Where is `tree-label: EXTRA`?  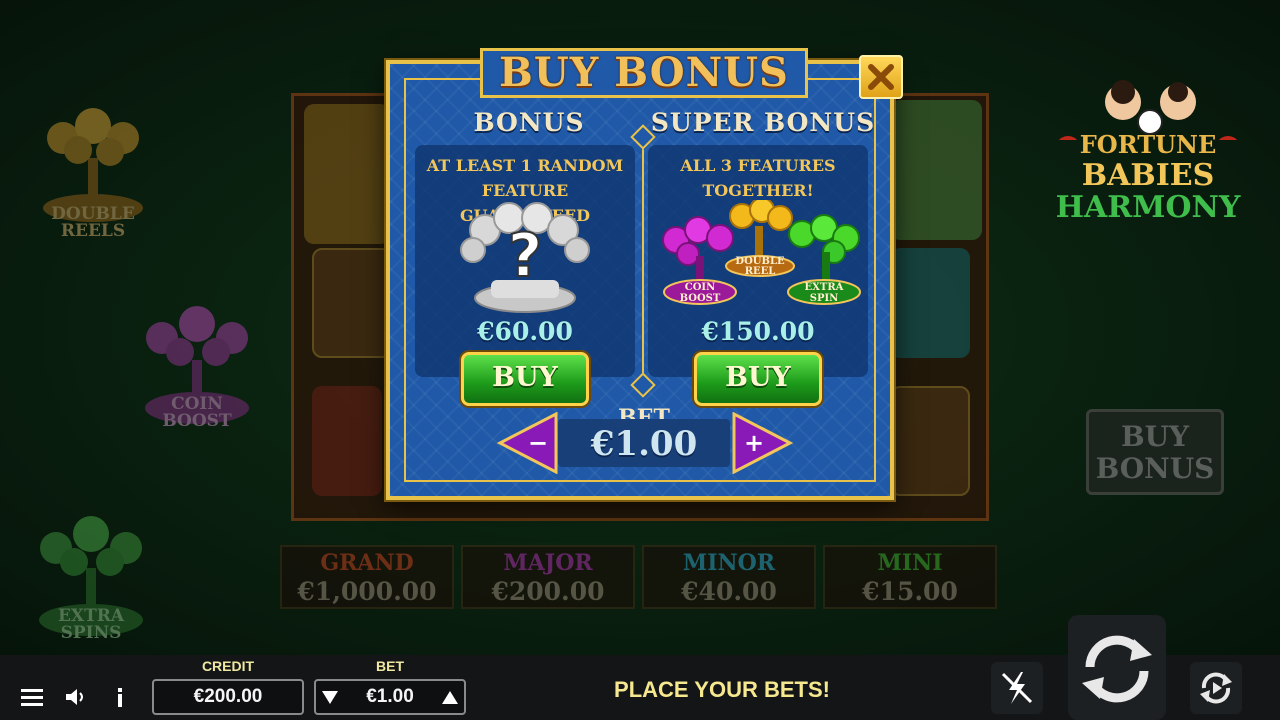
tree-label: EXTRA is located at coordinates (824, 287).